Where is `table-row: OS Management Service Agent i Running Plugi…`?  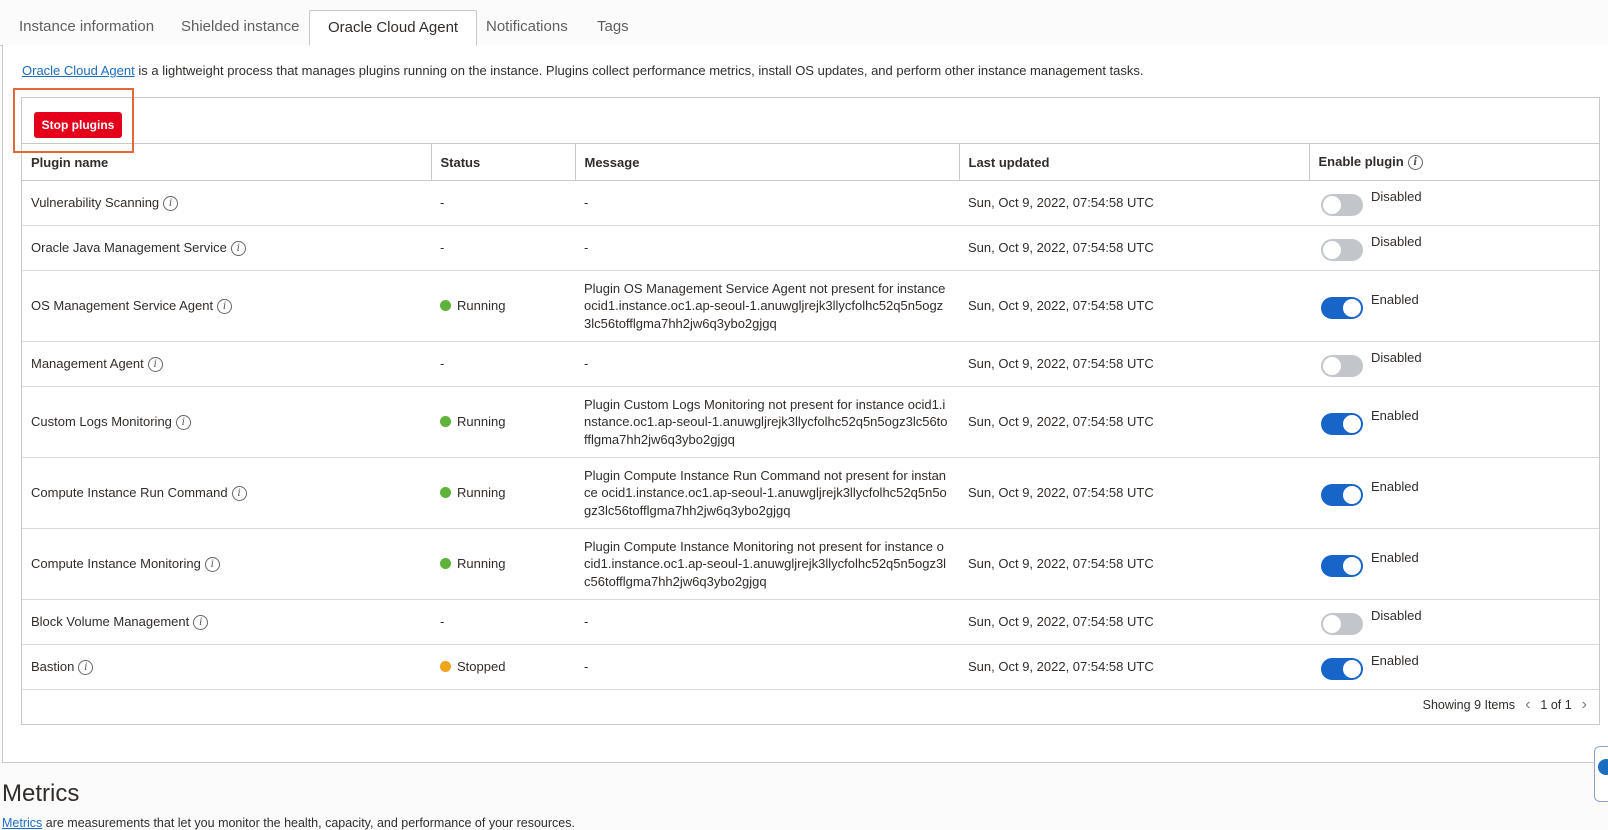
table-row: OS Management Service Agent i Running Plugi… is located at coordinates (810, 306).